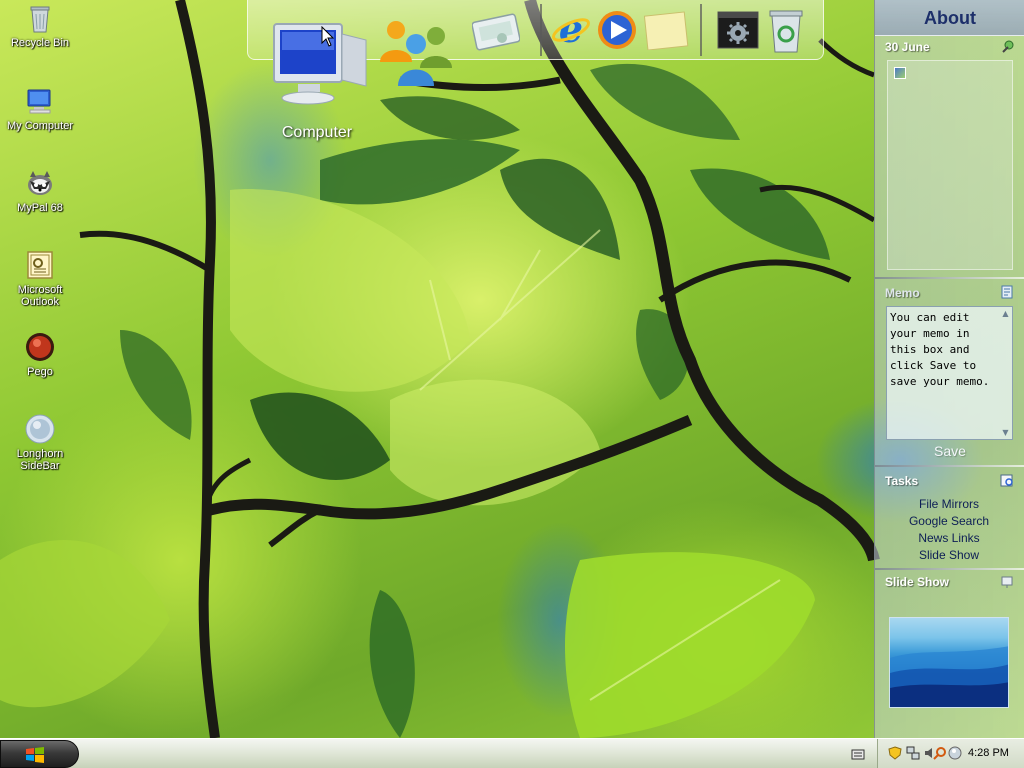 The width and height of the screenshot is (1024, 768). Describe the element at coordinates (1007, 480) in the screenshot. I see `tasks-icon` at that location.